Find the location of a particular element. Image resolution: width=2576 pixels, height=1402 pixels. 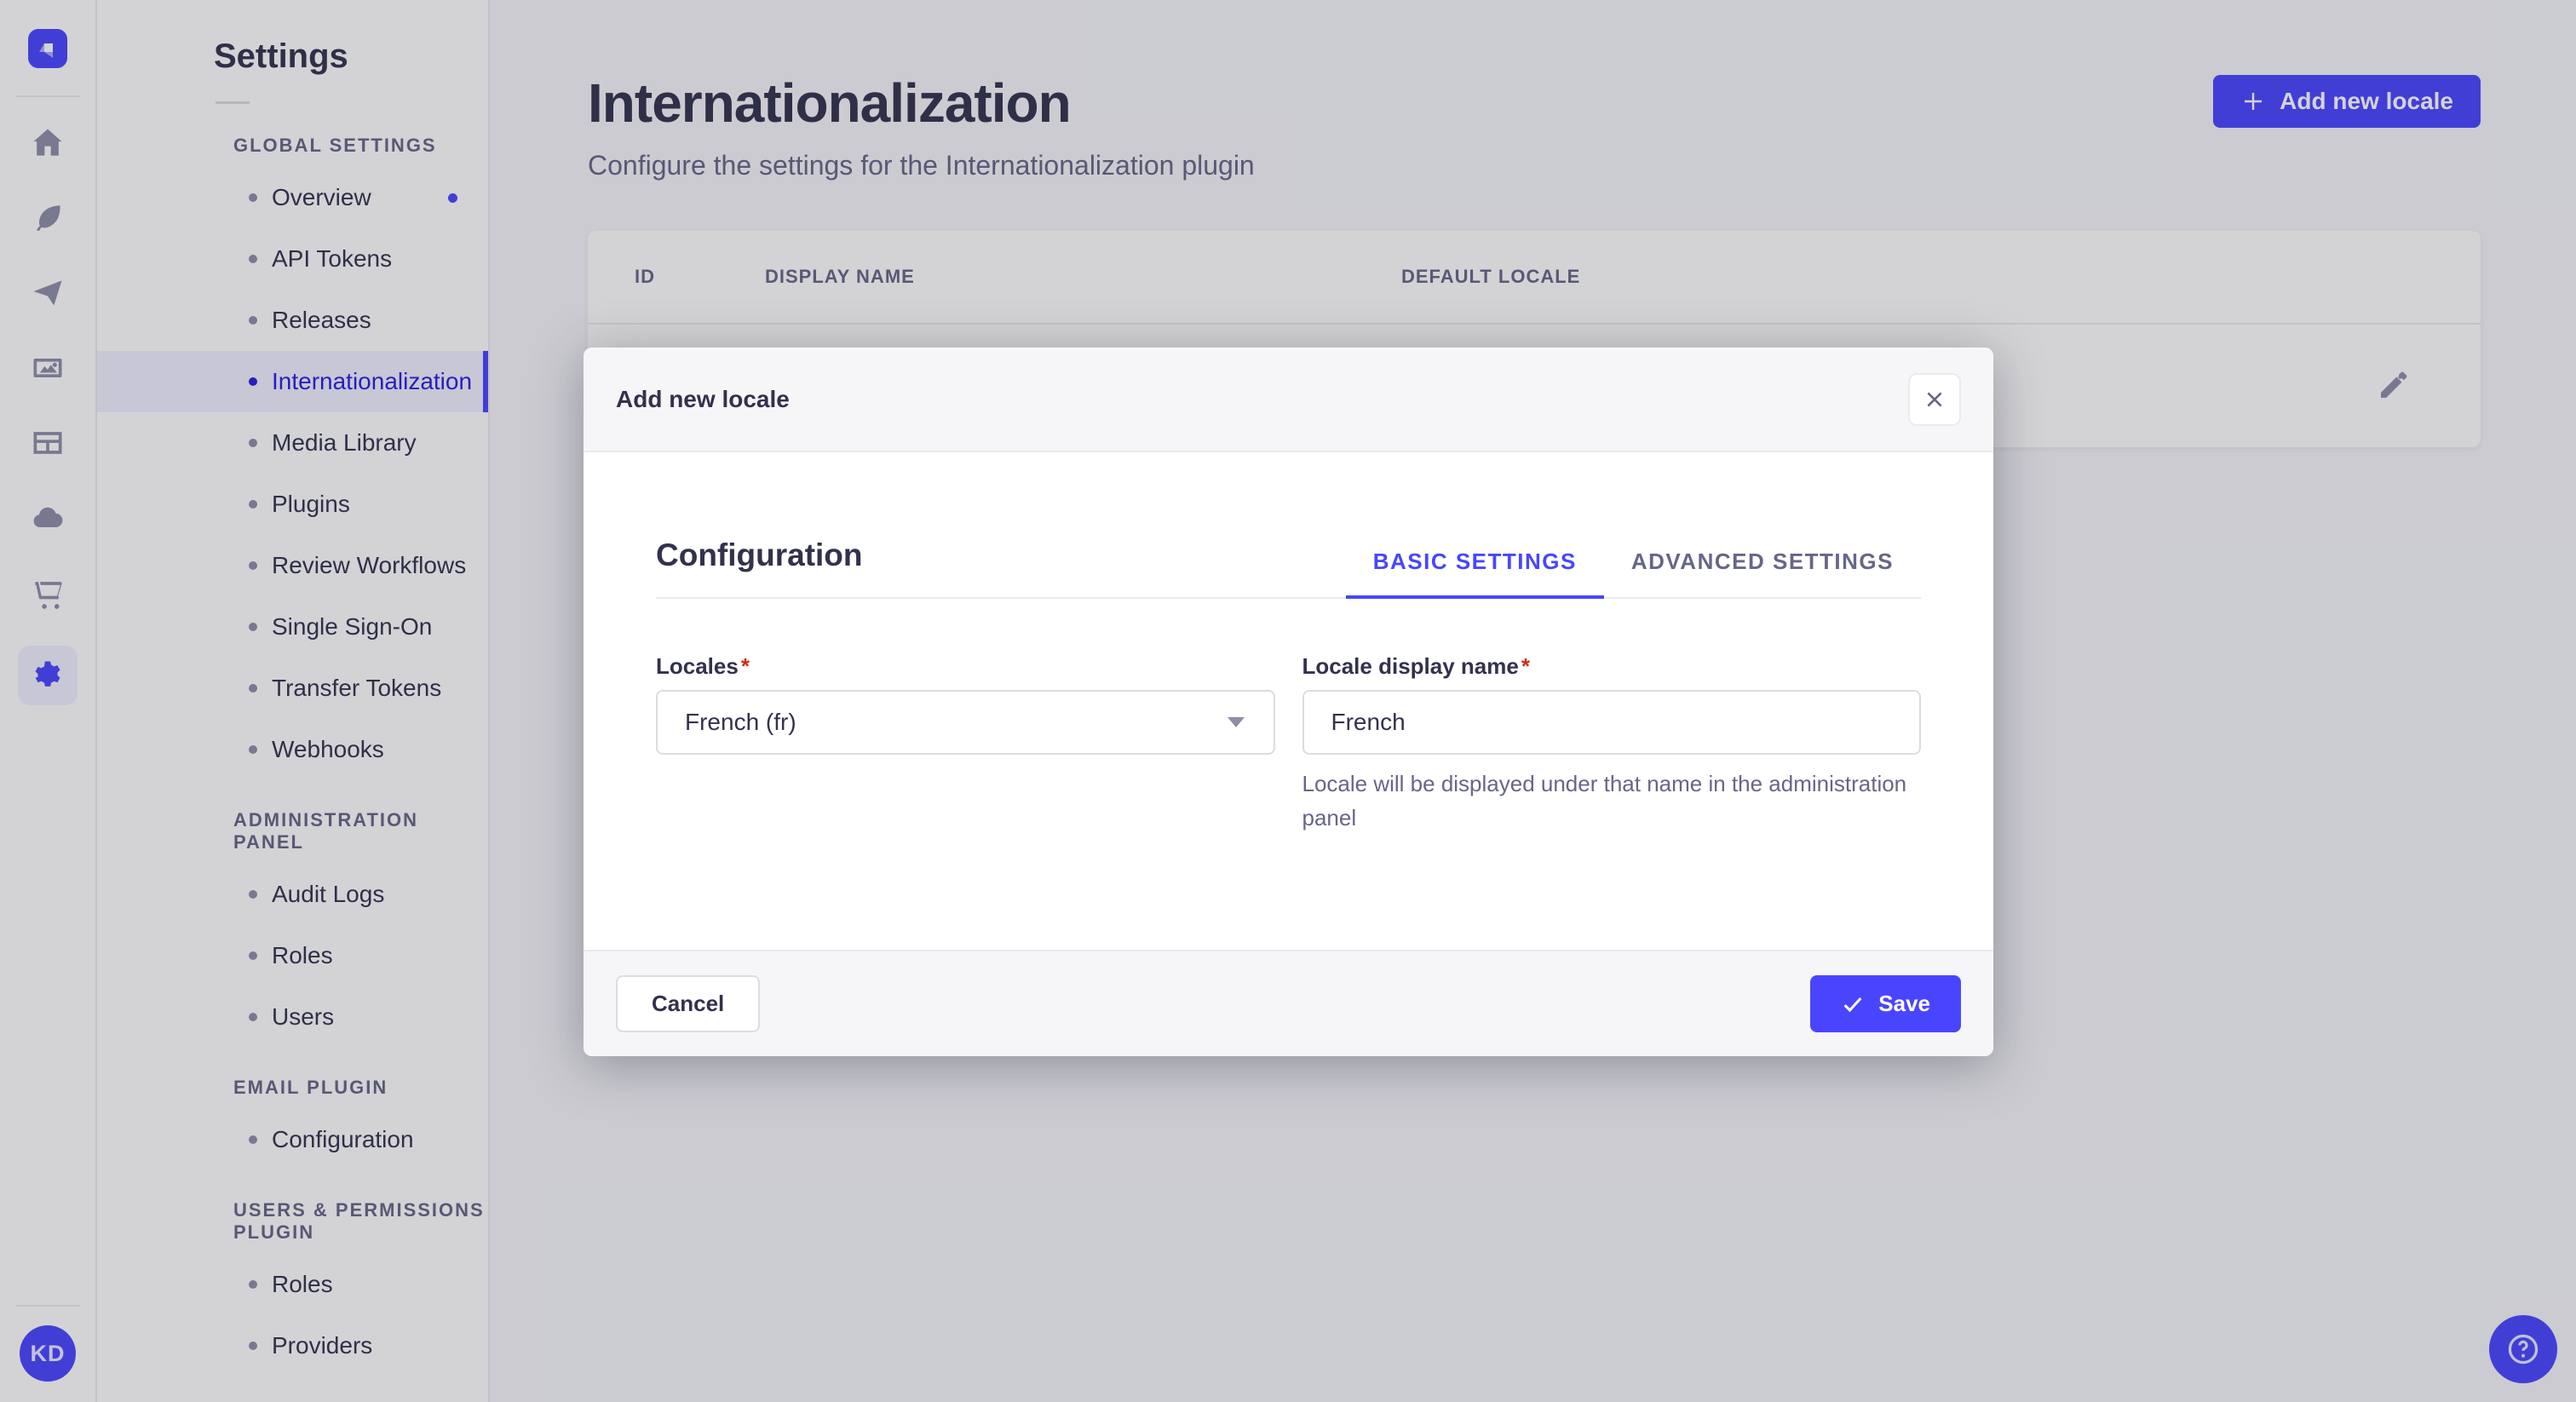

chevron-down-icon is located at coordinates (1236, 722).